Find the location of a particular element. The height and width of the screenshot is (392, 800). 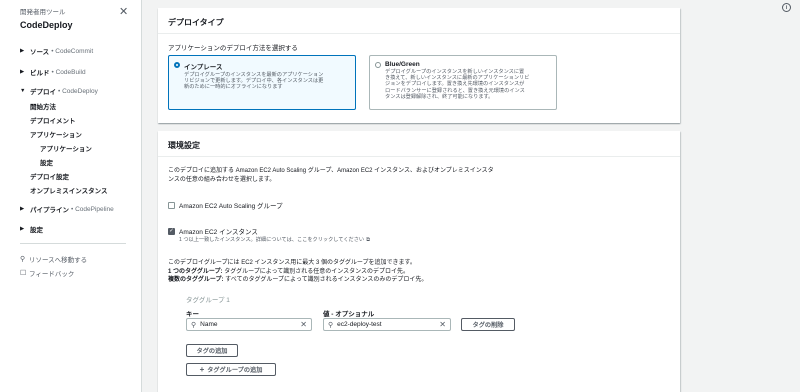

environment-config-heading: 環境設定 is located at coordinates (419, 144).